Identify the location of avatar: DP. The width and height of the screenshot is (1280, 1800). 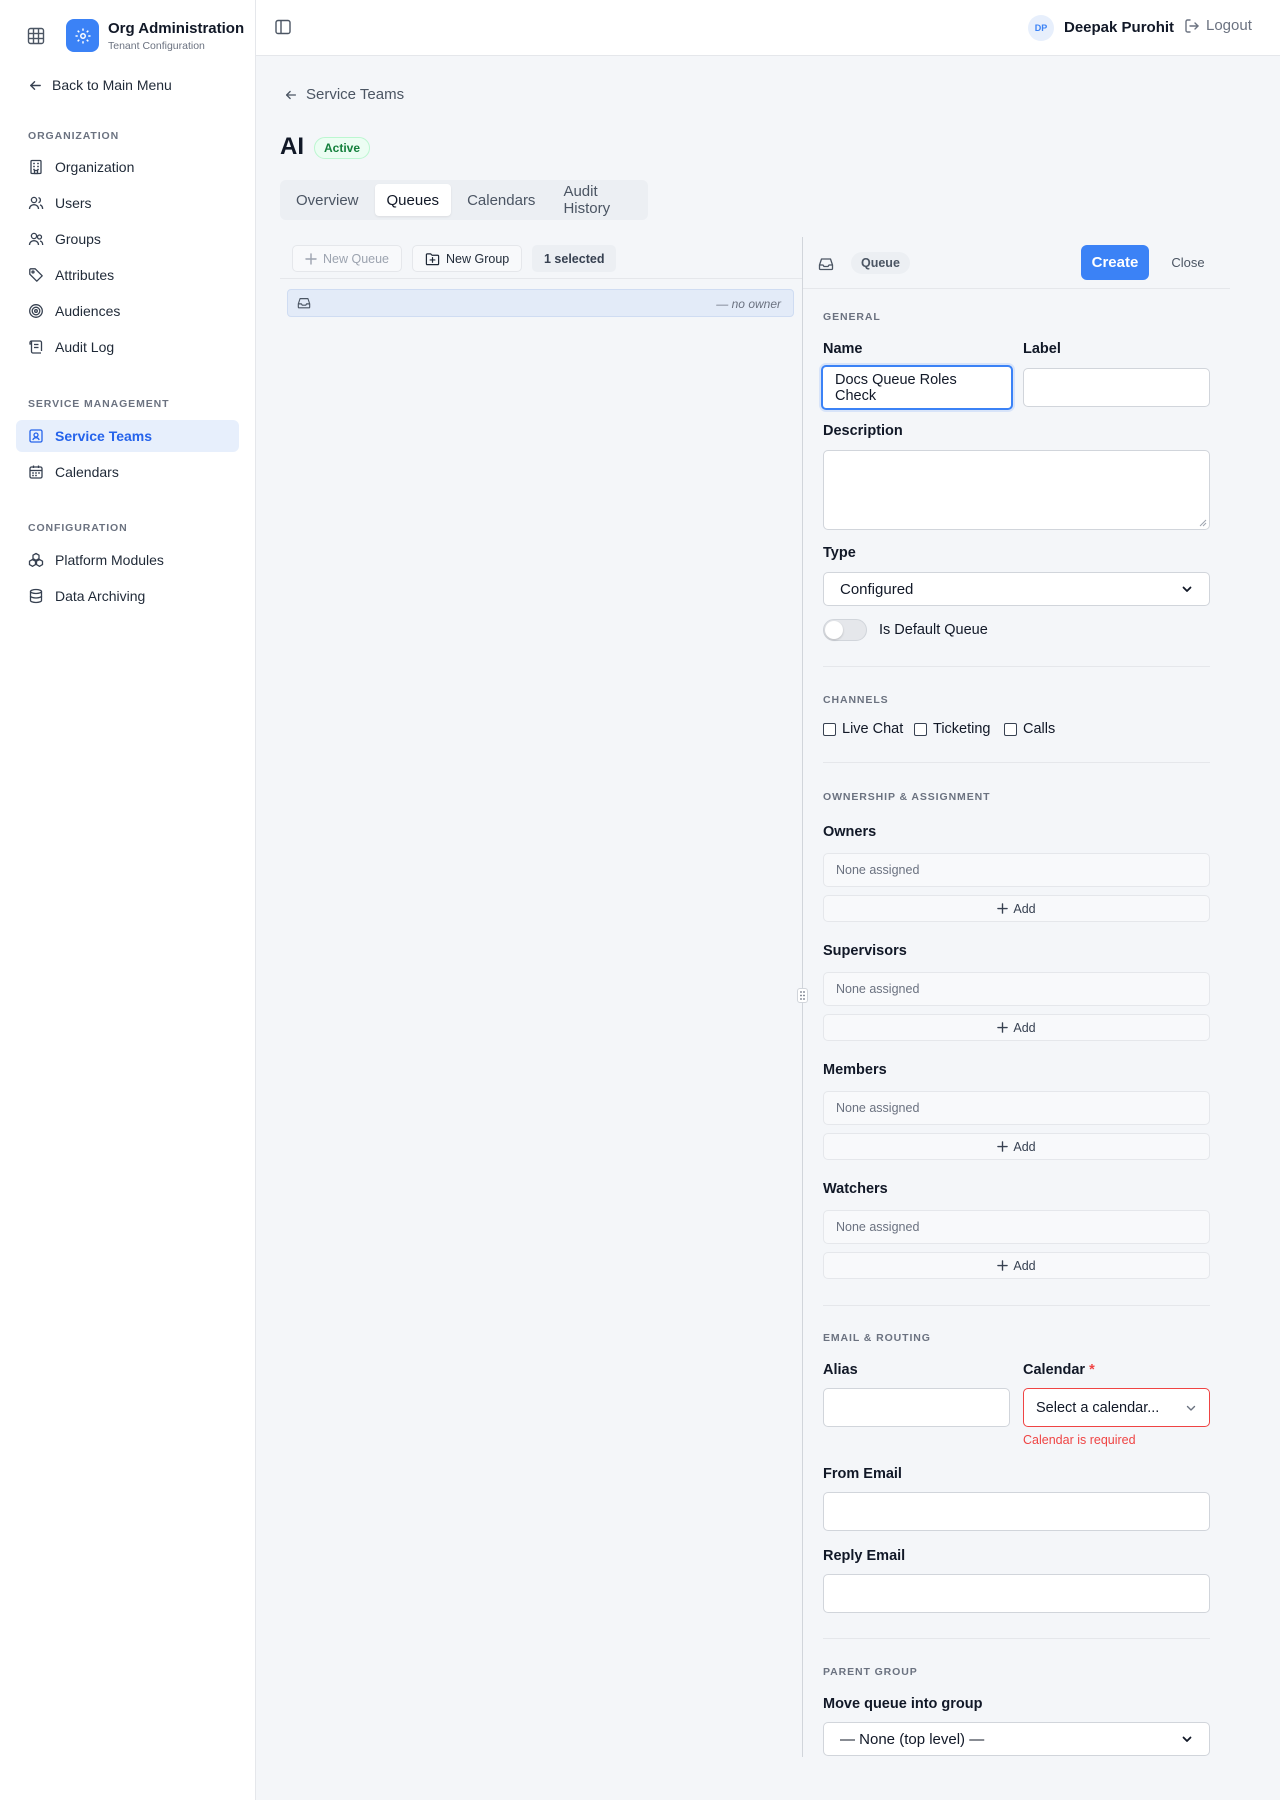
(1041, 28).